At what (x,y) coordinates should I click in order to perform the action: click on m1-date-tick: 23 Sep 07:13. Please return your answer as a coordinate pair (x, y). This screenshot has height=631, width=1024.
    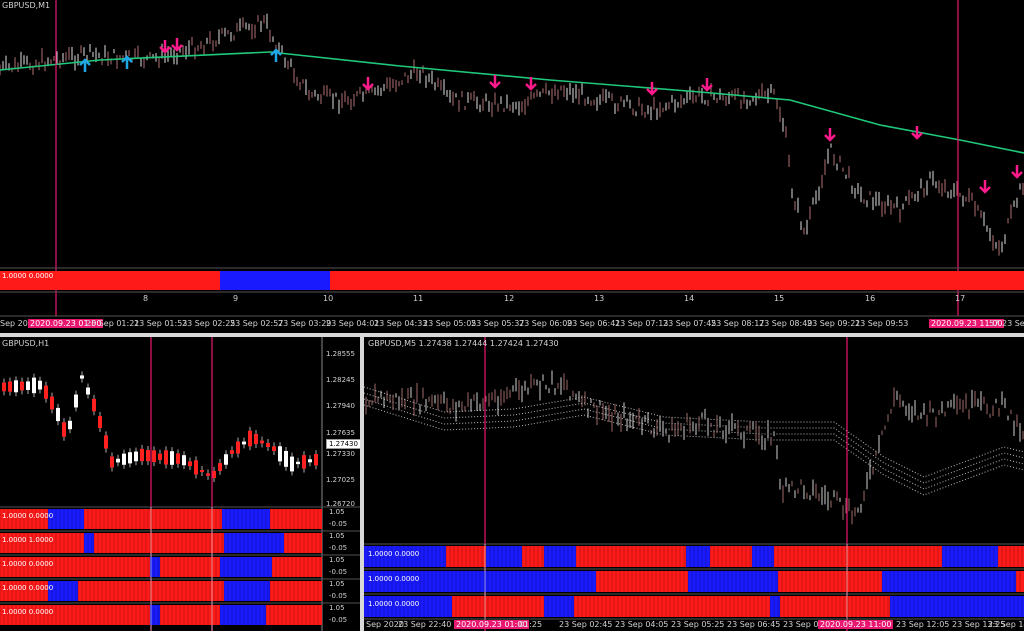
    Looking at the image, I should click on (642, 323).